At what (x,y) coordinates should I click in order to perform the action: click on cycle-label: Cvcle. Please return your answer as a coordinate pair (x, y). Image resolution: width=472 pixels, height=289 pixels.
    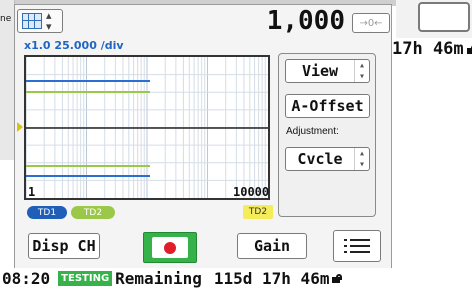
    Looking at the image, I should click on (320, 159).